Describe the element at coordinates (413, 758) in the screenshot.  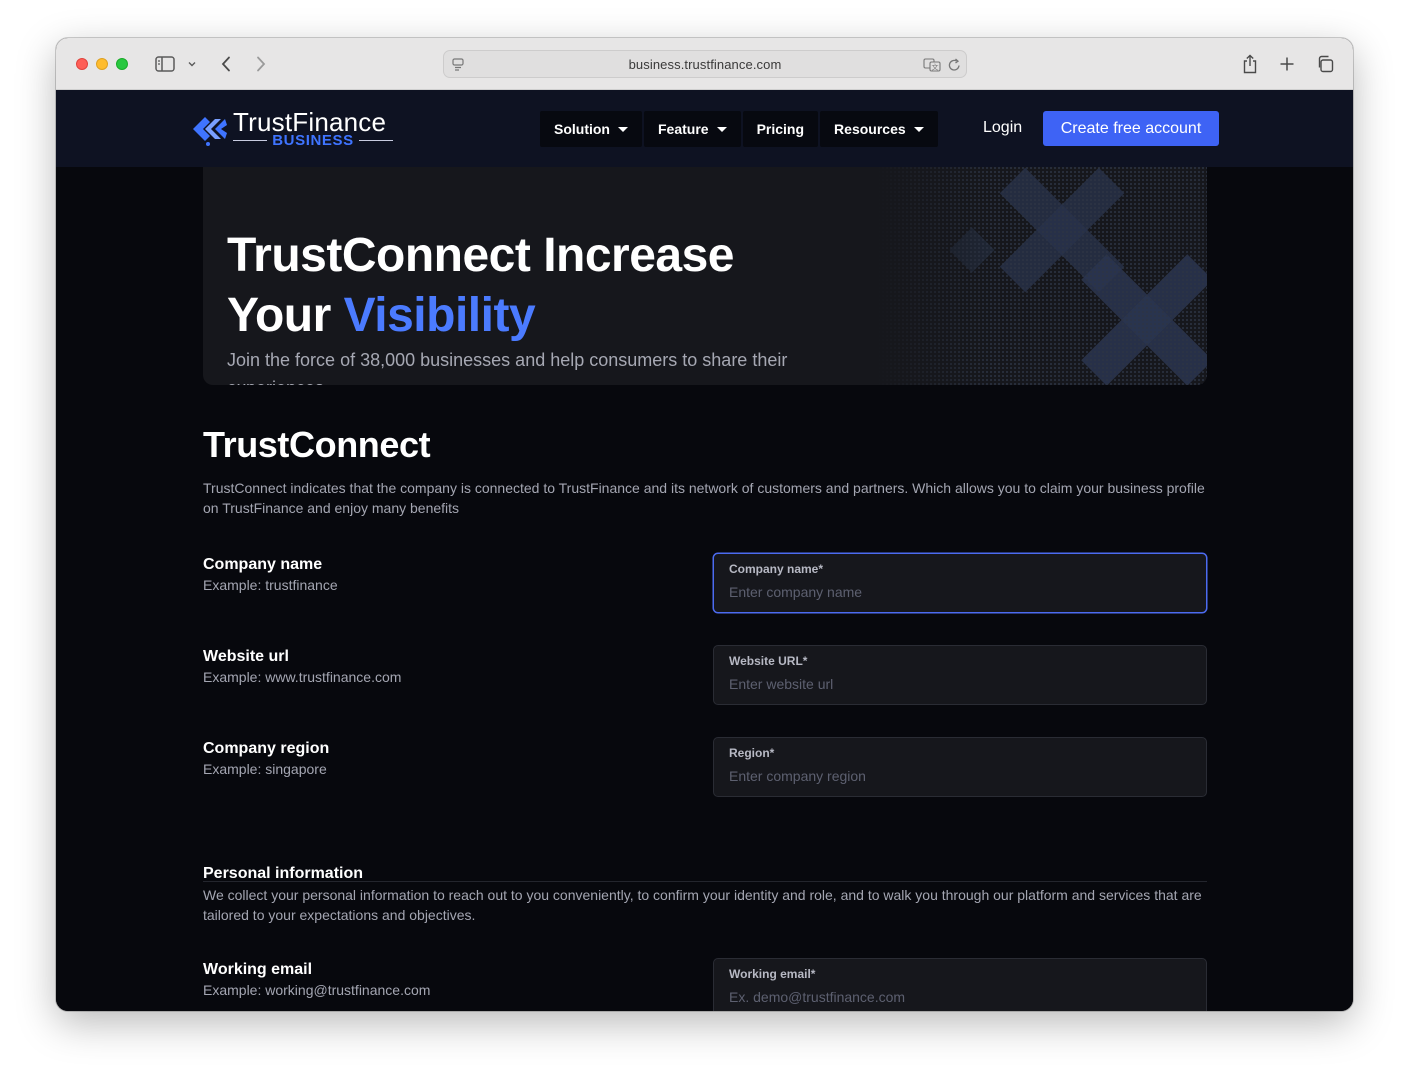
I see `company-region-info: Company region Example: singapore` at that location.